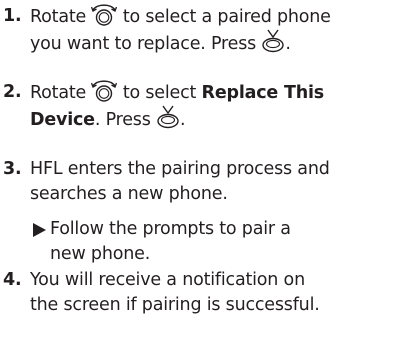 The width and height of the screenshot is (395, 340). I want to click on substep-text: new phone., so click(100, 254).